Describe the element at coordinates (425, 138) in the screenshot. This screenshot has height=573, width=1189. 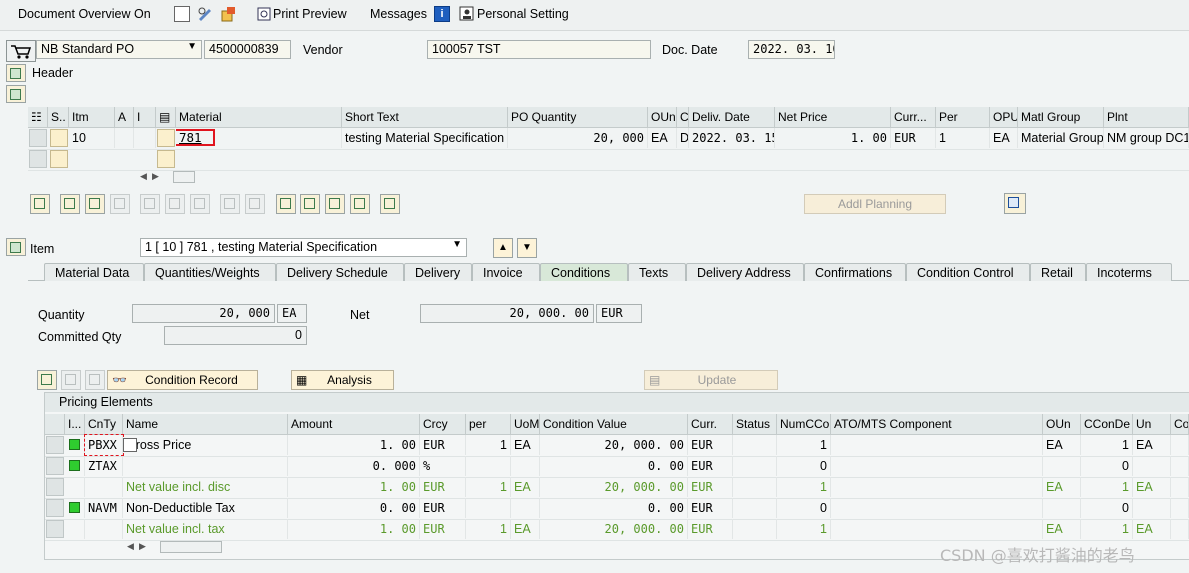
I see `short-text-cell: testing Material Specification` at that location.